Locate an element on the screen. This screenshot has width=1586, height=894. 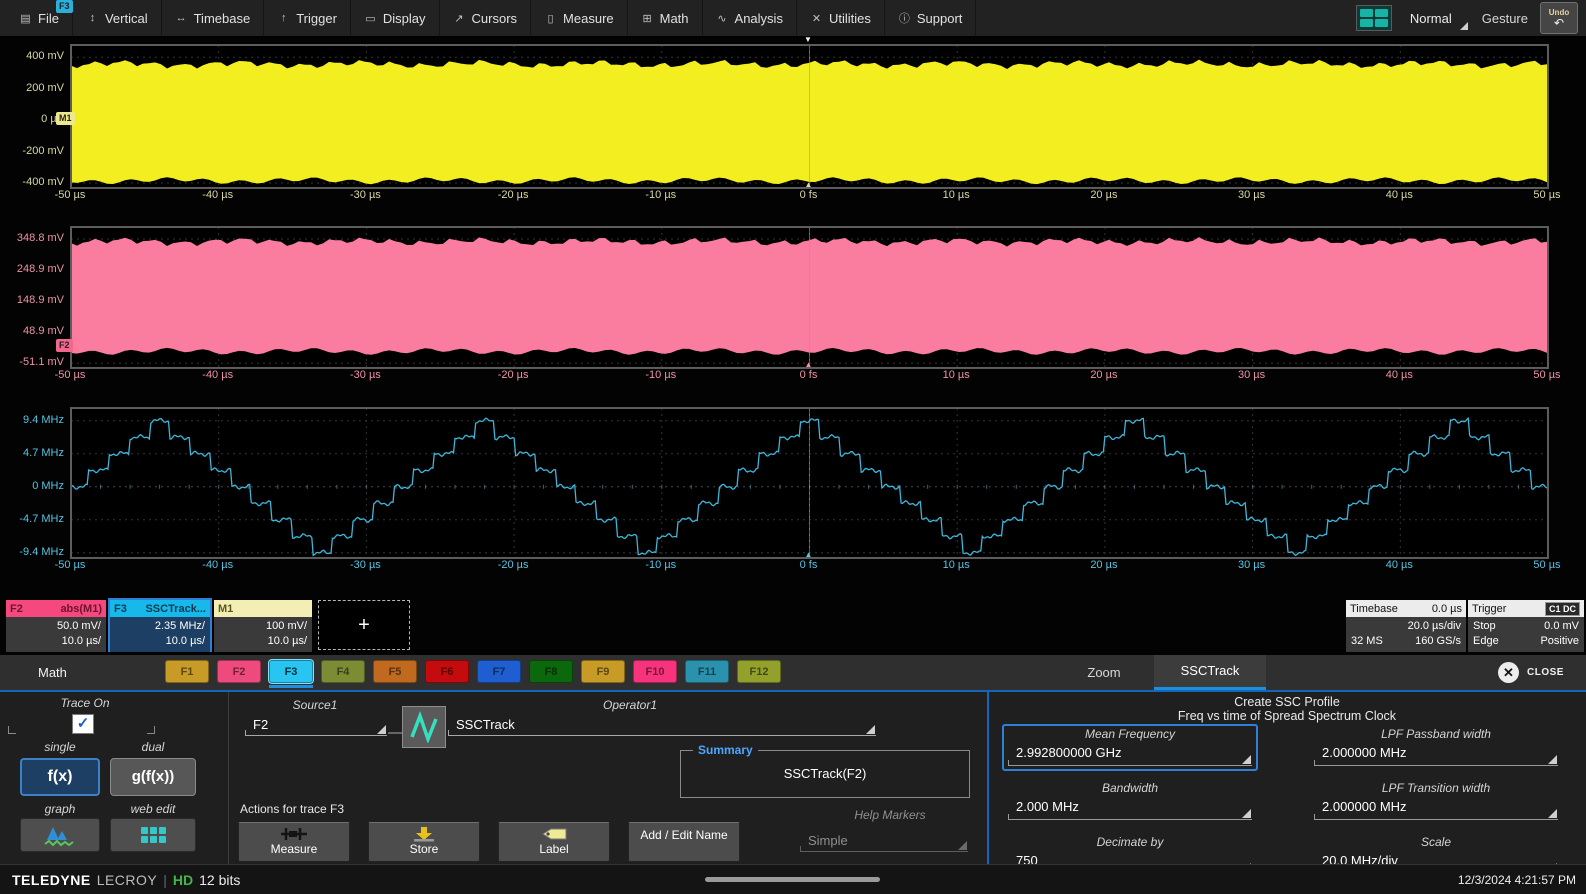
trigger-kind-slope: Edge Positive is located at coordinates (1526, 641).